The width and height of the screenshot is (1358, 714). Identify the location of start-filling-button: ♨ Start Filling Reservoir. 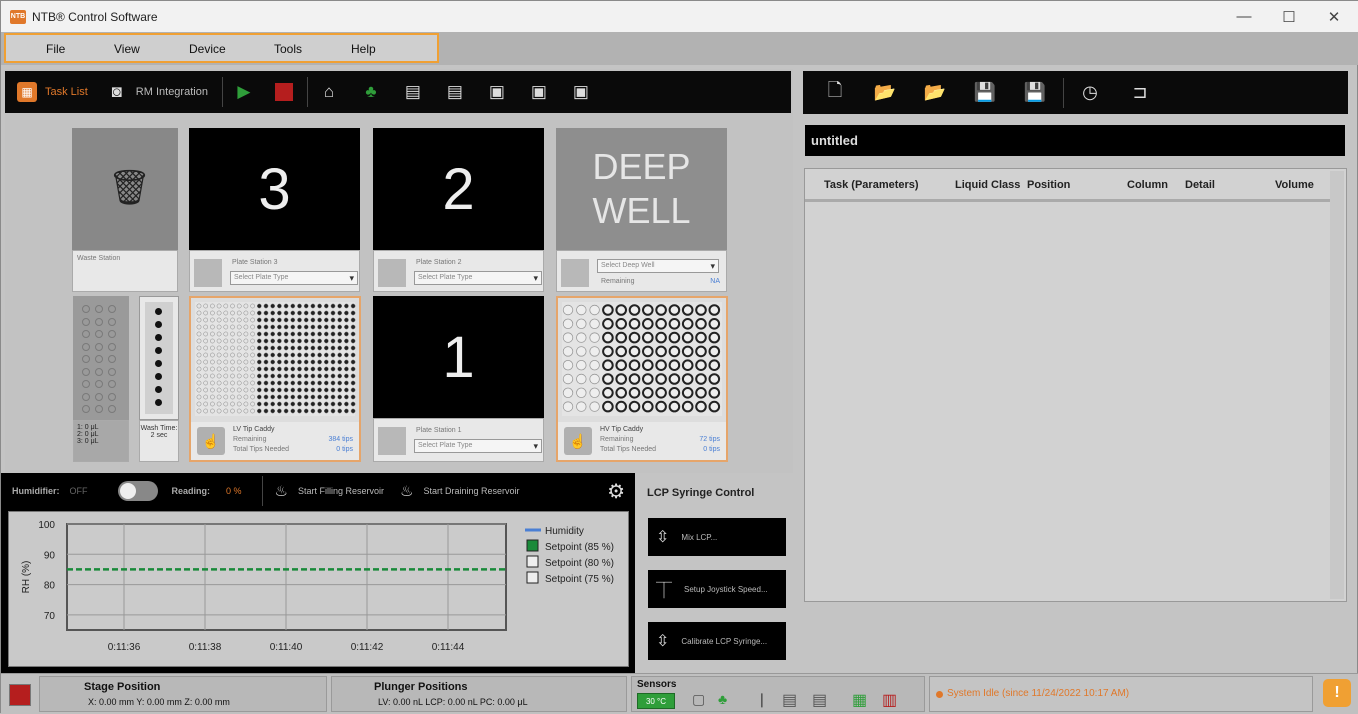
(329, 491).